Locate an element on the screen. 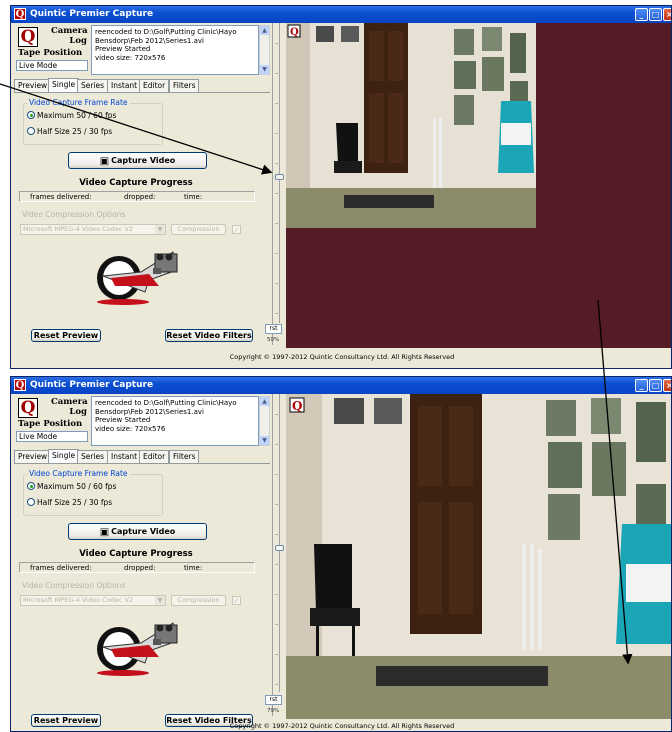 The width and height of the screenshot is (672, 732). app-logo-icon: Q is located at coordinates (20, 385).